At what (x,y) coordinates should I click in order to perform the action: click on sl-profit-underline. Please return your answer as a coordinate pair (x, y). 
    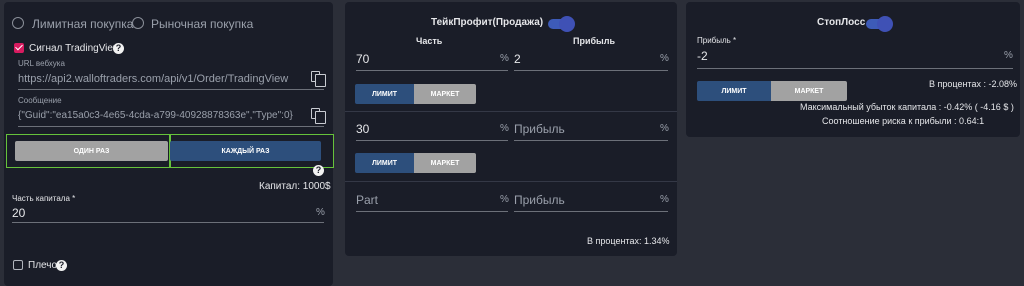
    Looking at the image, I should click on (855, 68).